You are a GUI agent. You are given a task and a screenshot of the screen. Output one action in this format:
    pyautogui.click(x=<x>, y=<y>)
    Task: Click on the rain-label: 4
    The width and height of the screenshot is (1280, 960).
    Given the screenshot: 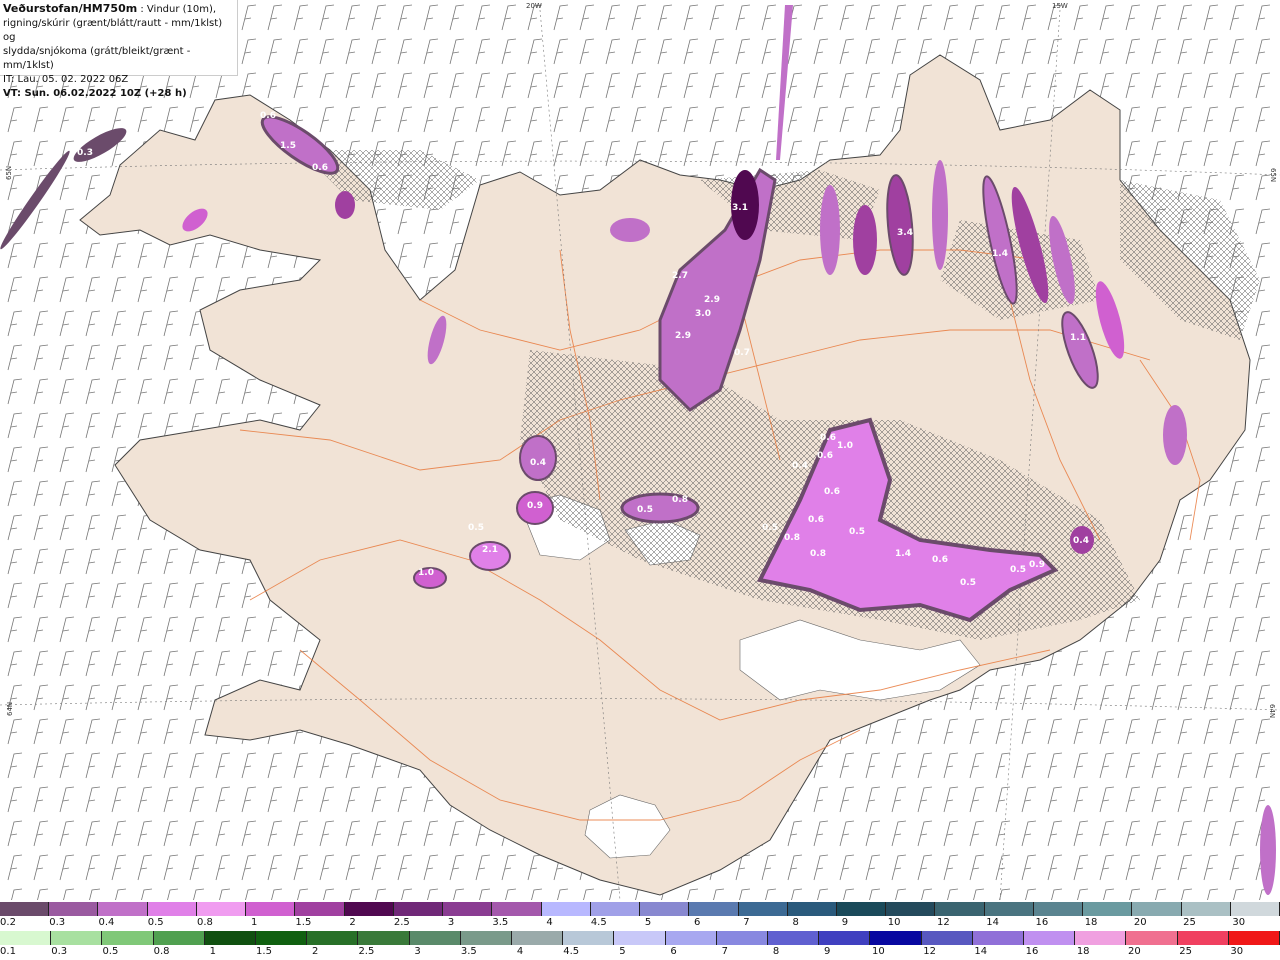 What is the action you would take?
    pyautogui.click(x=520, y=951)
    